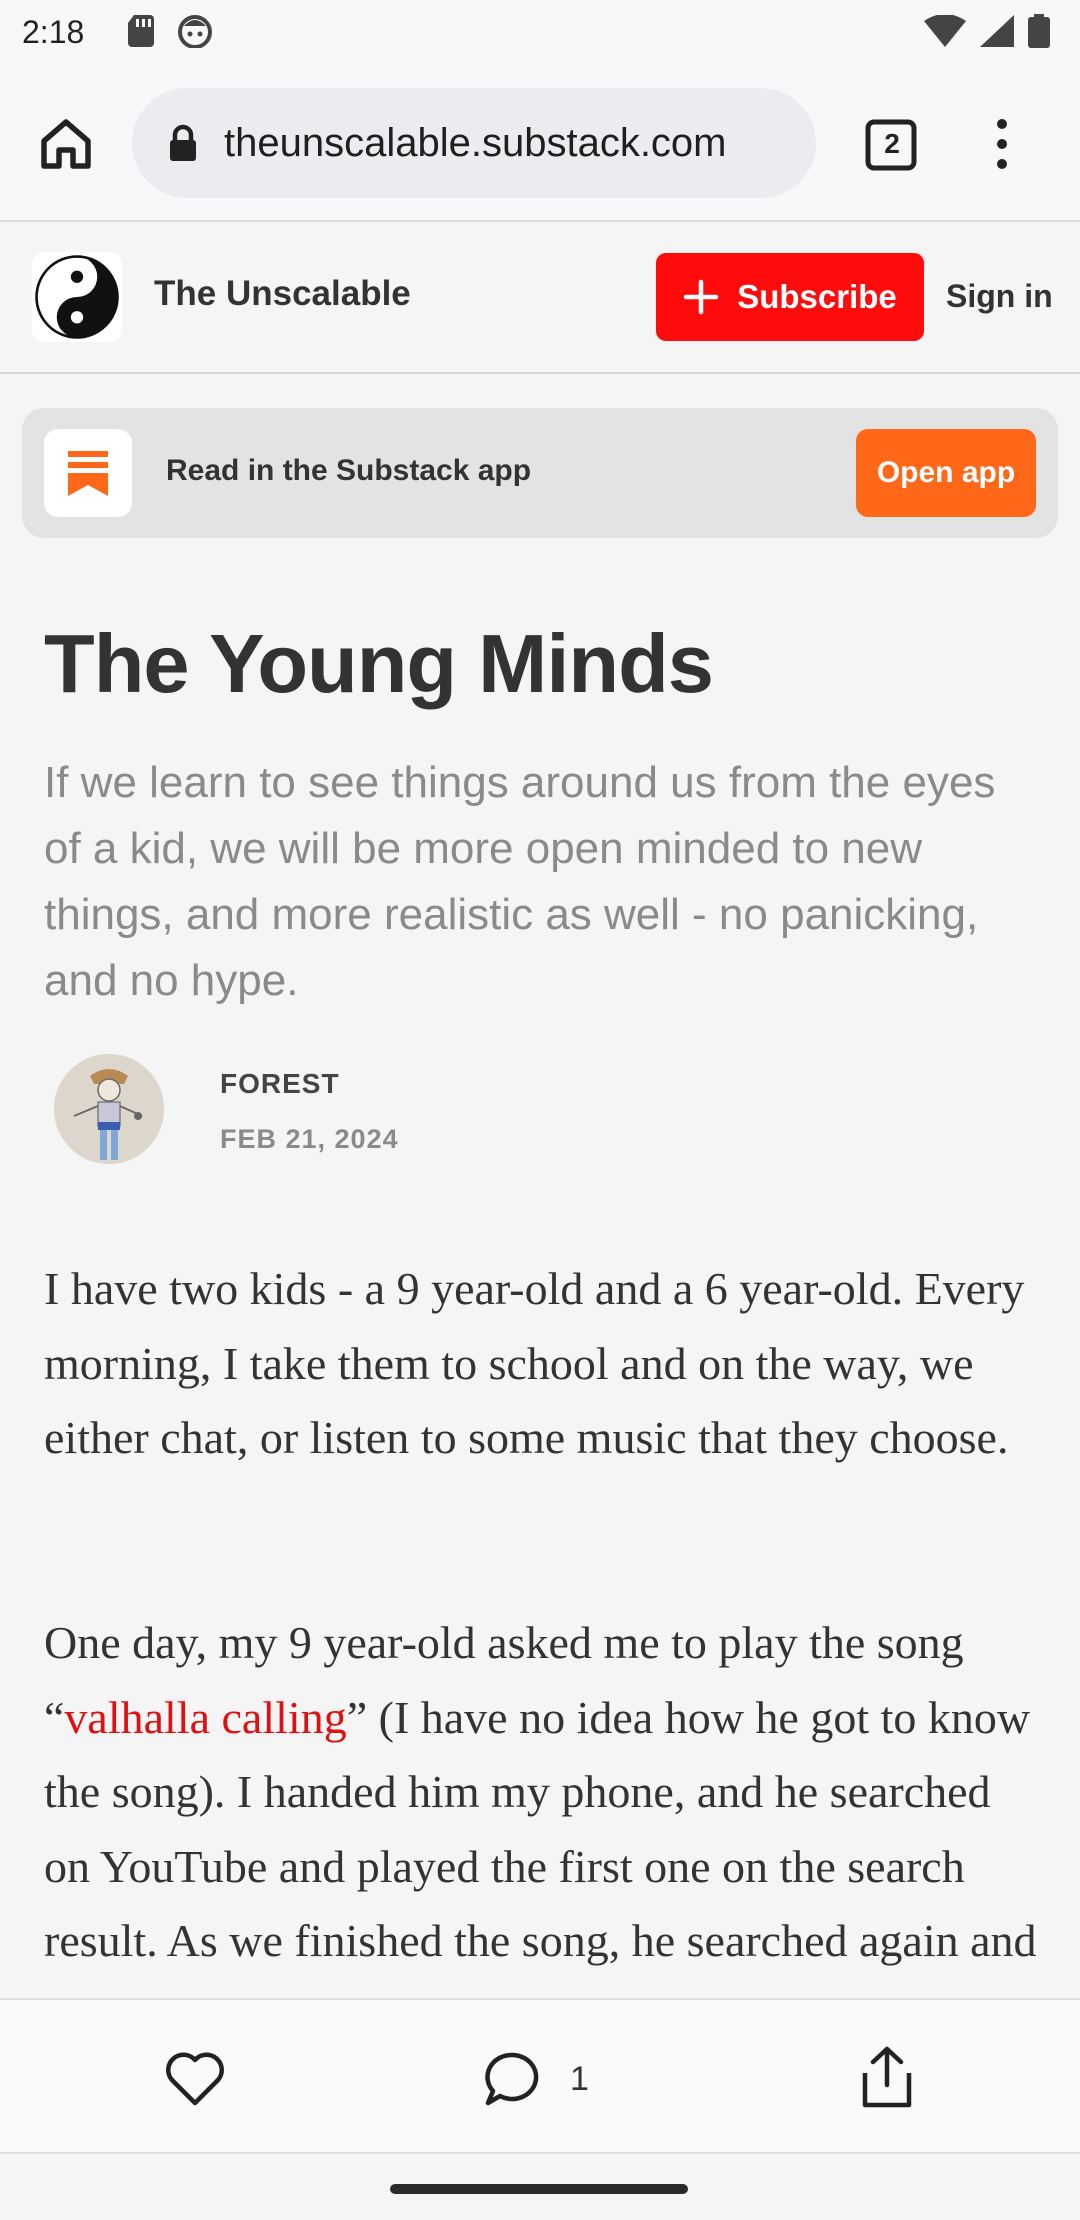 The height and width of the screenshot is (2220, 1080). What do you see at coordinates (183, 142) in the screenshot?
I see `lock-icon` at bounding box center [183, 142].